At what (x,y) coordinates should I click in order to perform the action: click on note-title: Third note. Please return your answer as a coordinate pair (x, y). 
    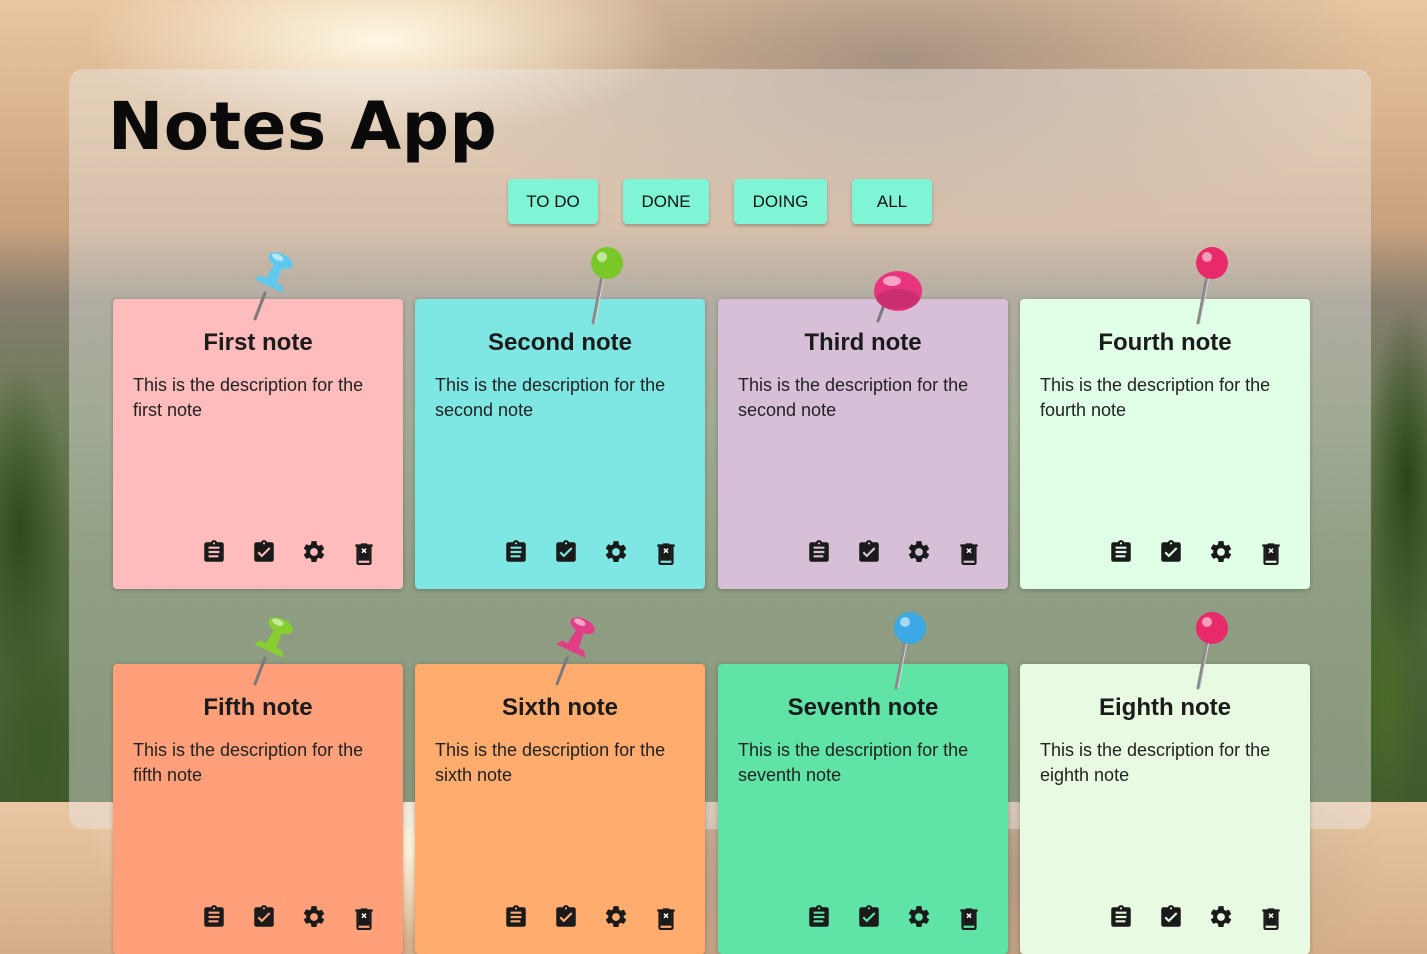
    Looking at the image, I should click on (863, 342).